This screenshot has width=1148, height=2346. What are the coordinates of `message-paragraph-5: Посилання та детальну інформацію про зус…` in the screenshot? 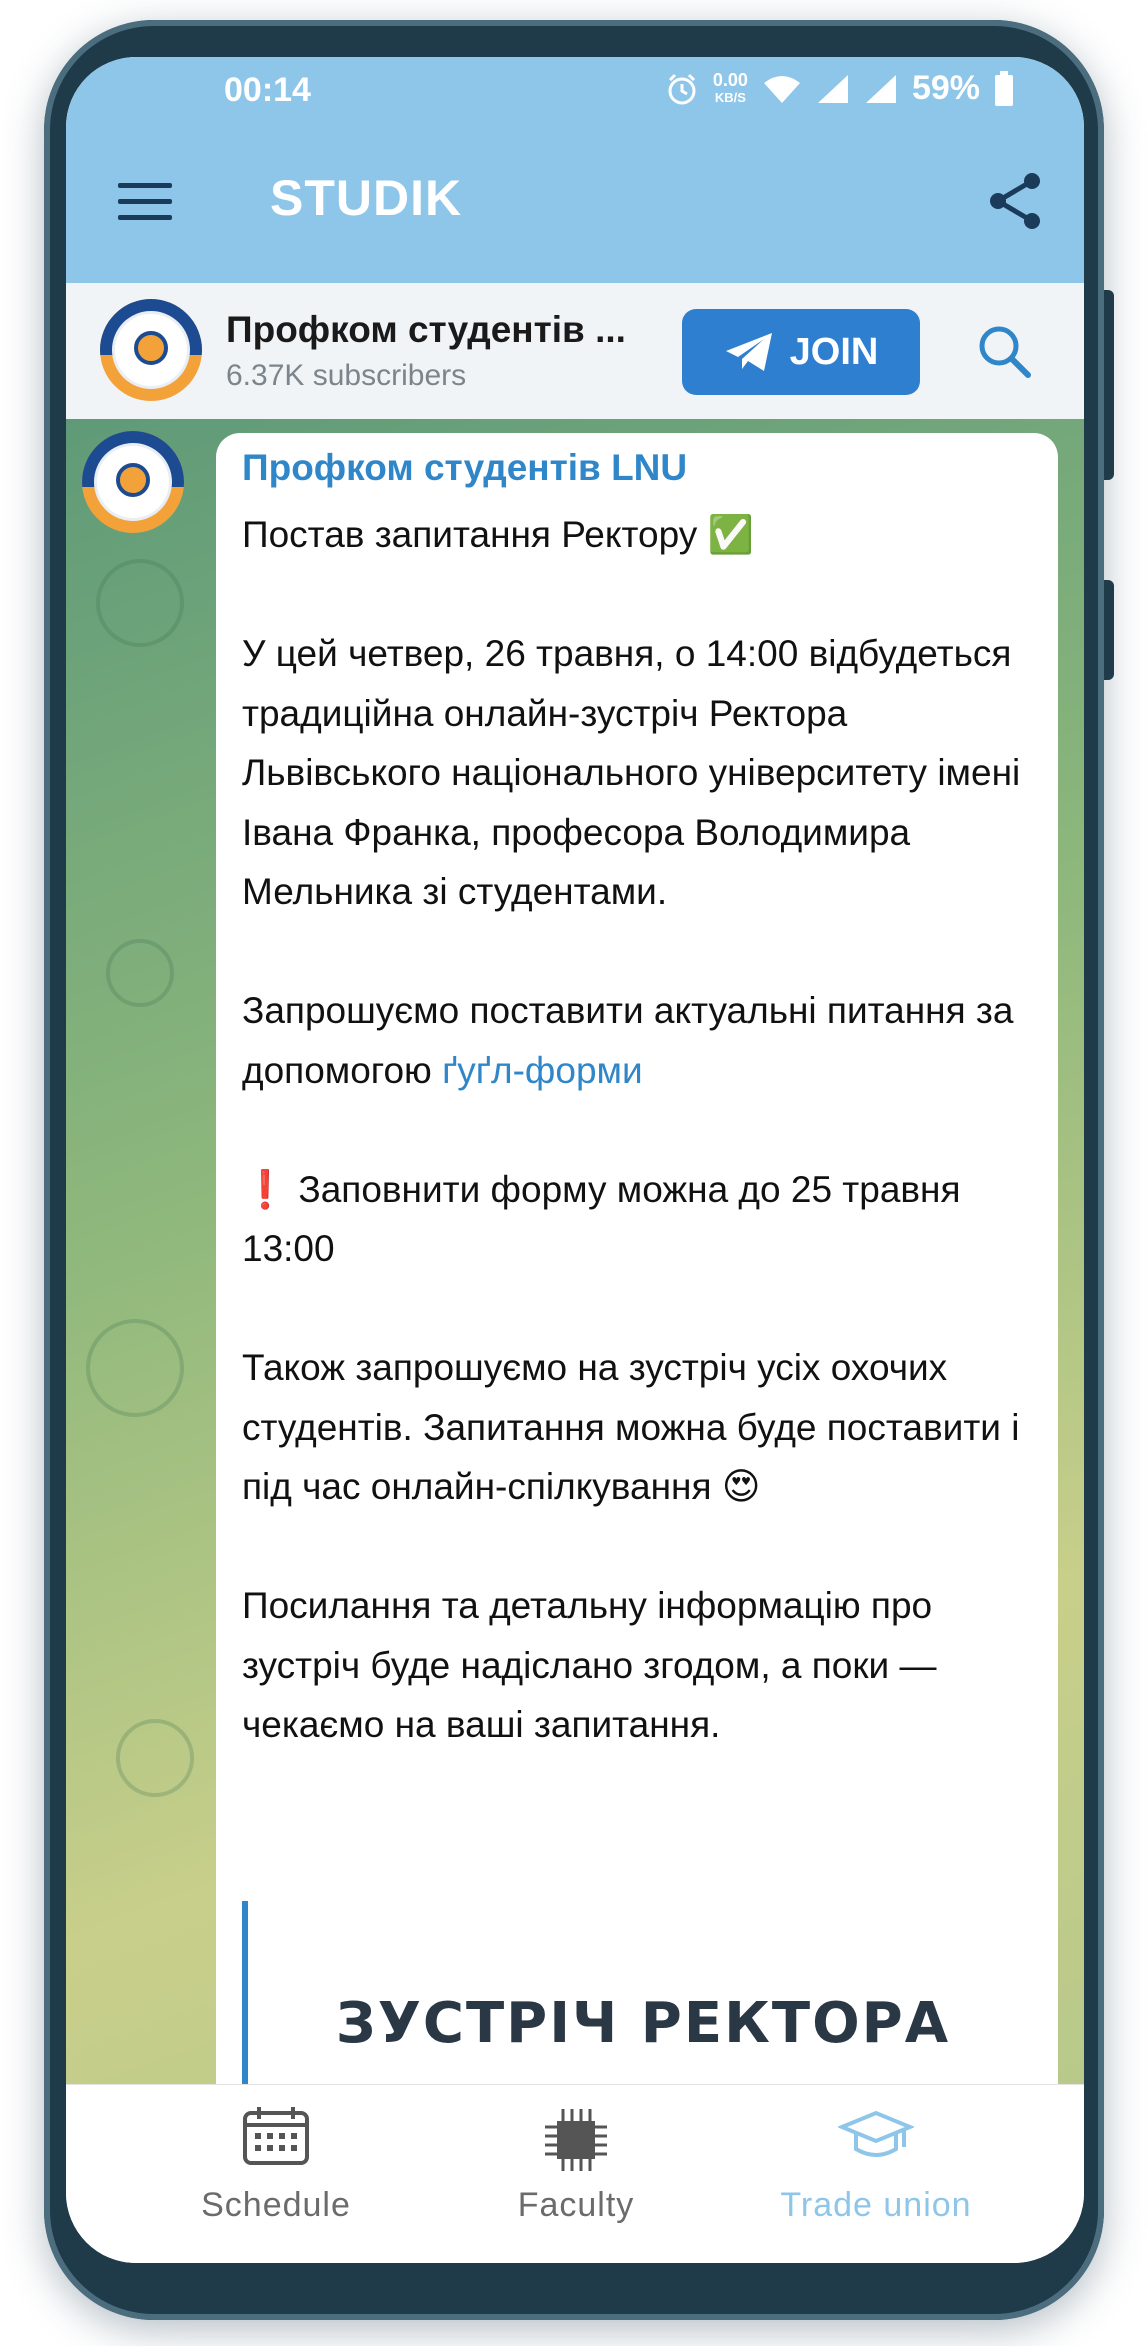 It's located at (589, 1665).